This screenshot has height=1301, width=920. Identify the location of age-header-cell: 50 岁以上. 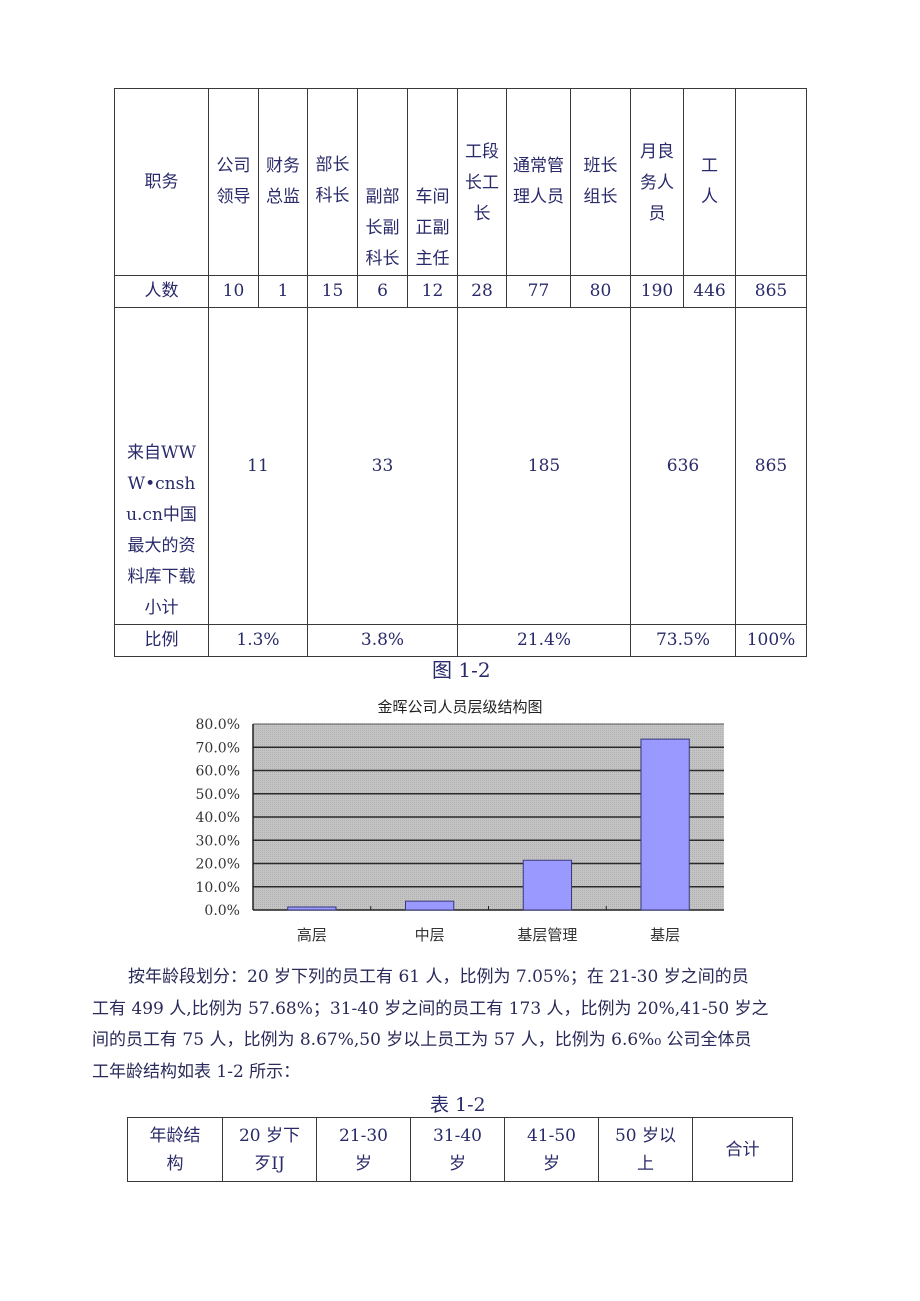
(645, 1149).